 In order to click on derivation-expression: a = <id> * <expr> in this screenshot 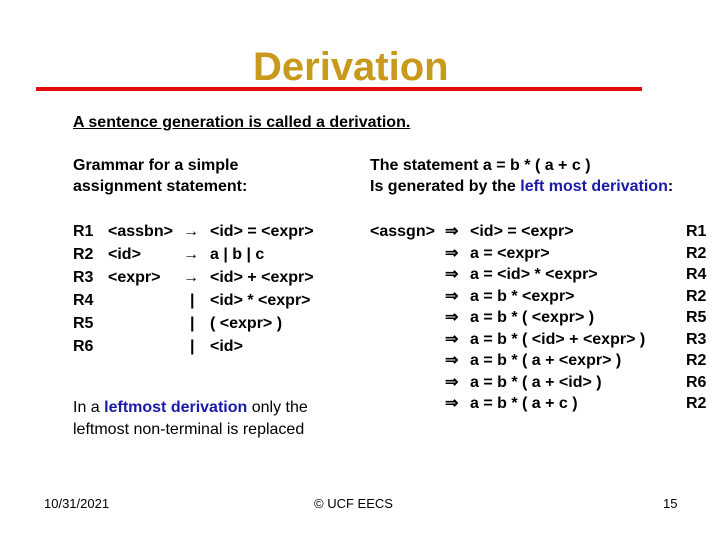, I will do `click(534, 274)`.